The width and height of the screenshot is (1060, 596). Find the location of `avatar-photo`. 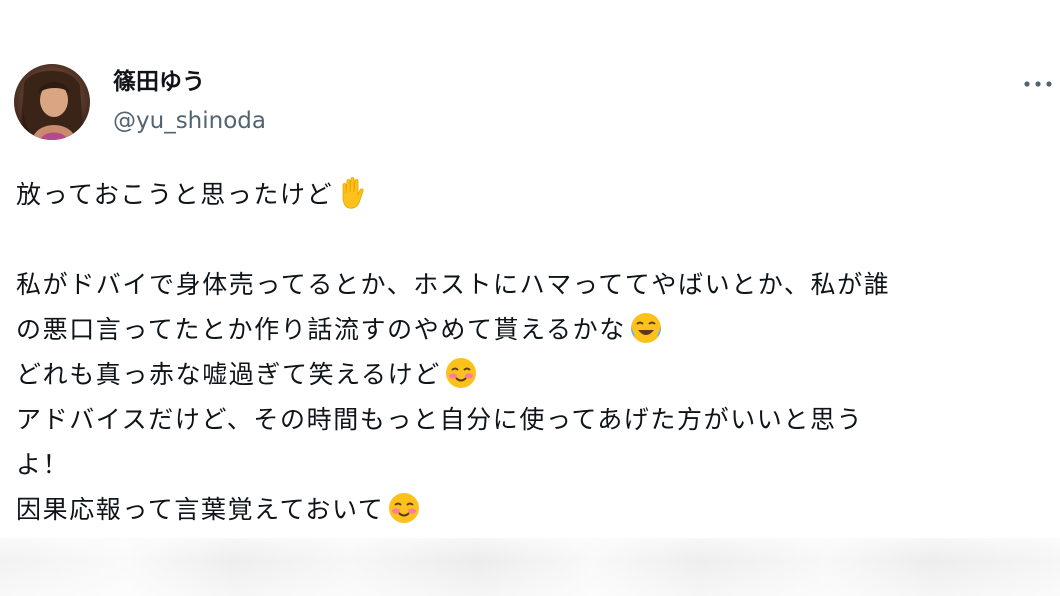

avatar-photo is located at coordinates (52, 102).